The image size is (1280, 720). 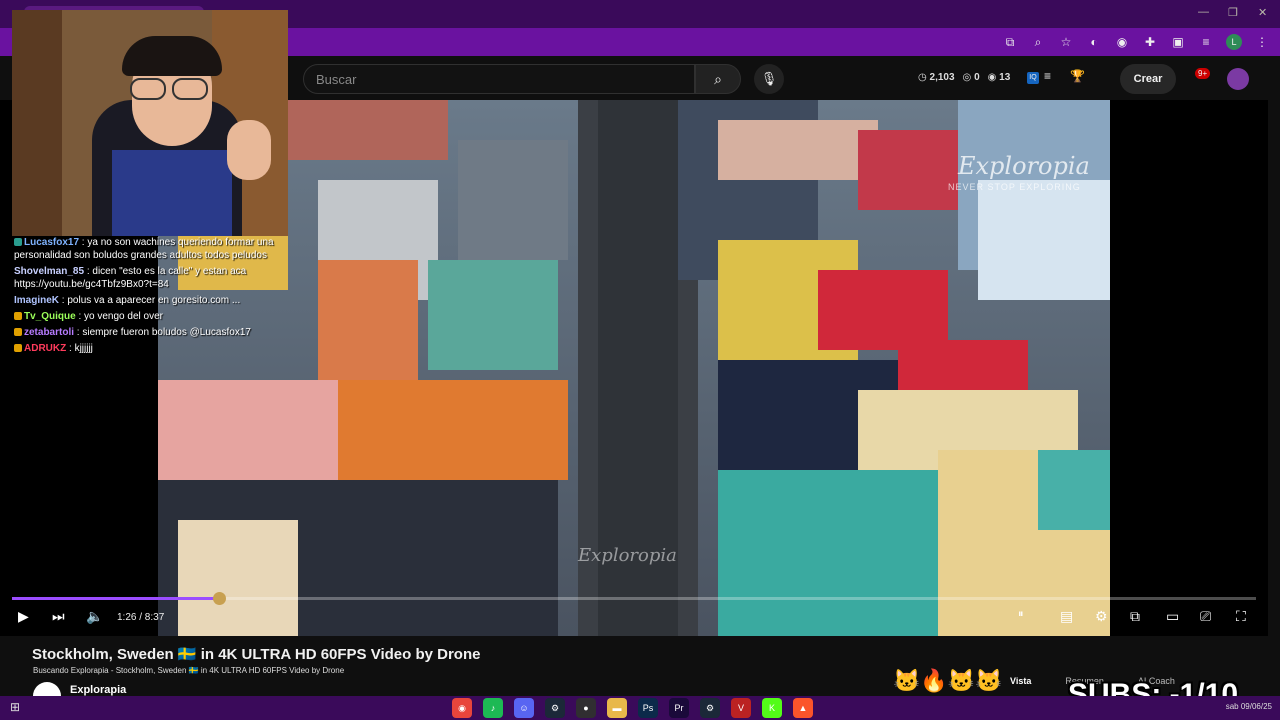 I want to click on next-button: ⏭, so click(x=58, y=616).